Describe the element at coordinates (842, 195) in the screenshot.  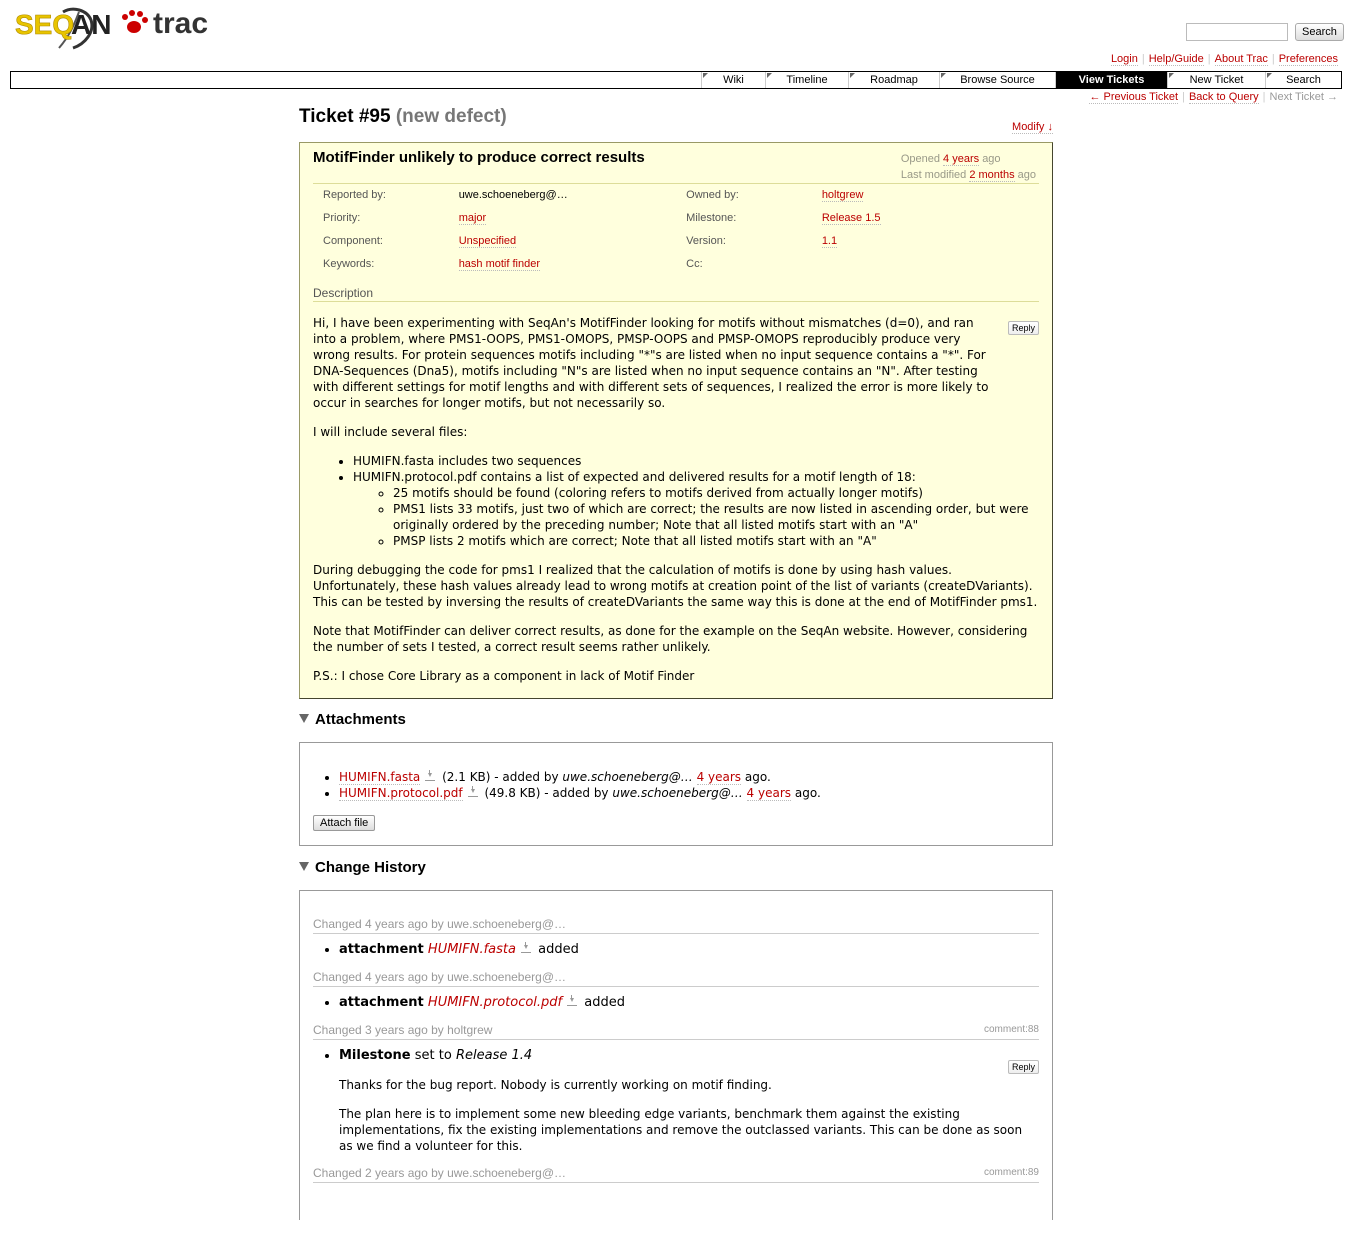
I see `owned-by-link: holtgrew` at that location.